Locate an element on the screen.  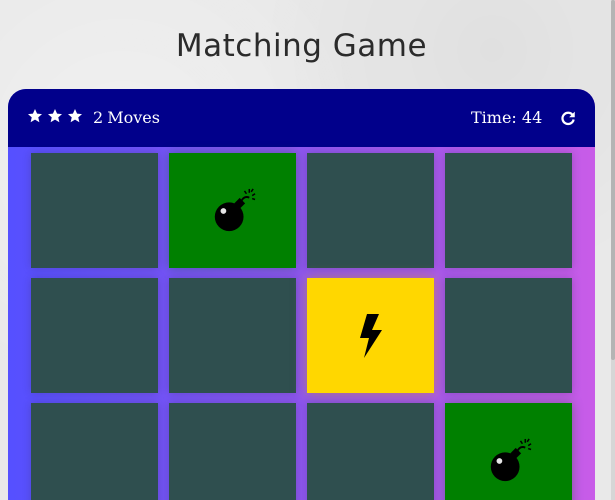
scrollbar-track is located at coordinates (613, 250).